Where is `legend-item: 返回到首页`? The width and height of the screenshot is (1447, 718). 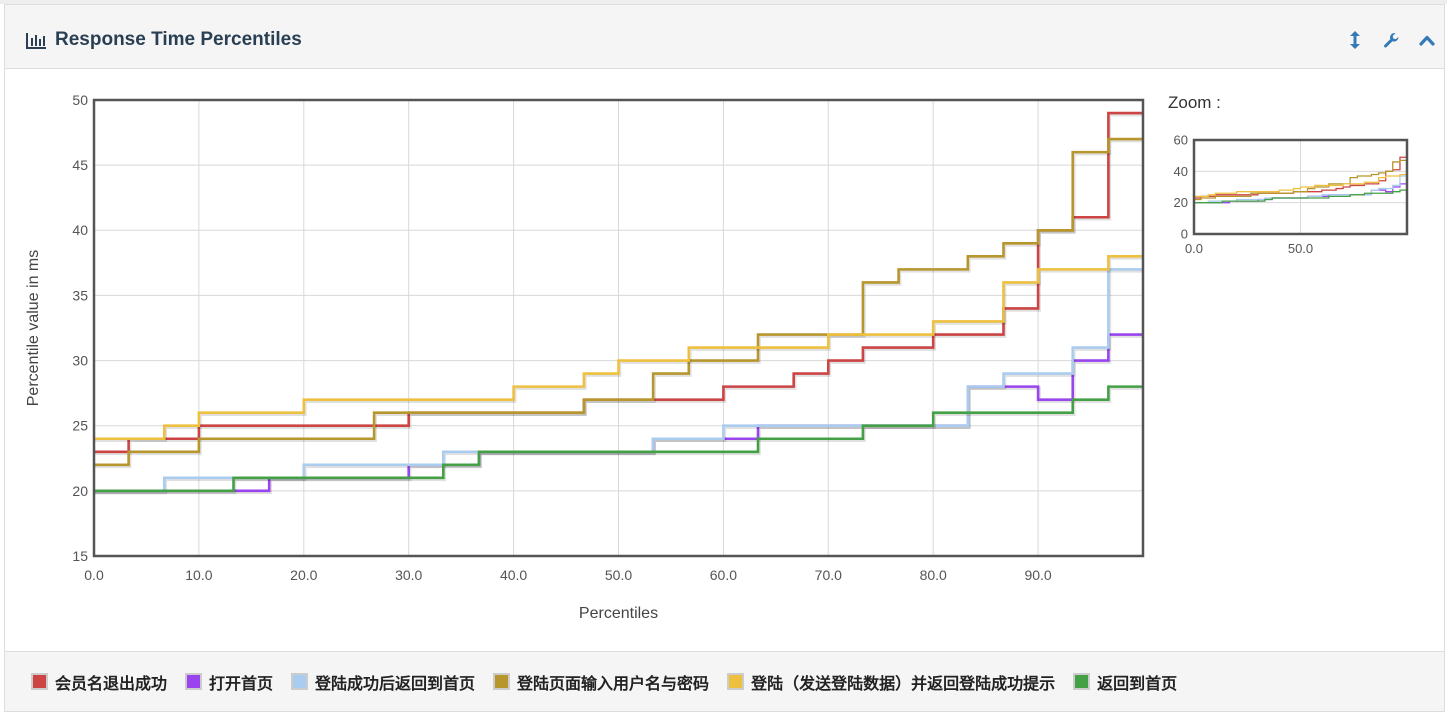
legend-item: 返回到首页 is located at coordinates (1125, 682).